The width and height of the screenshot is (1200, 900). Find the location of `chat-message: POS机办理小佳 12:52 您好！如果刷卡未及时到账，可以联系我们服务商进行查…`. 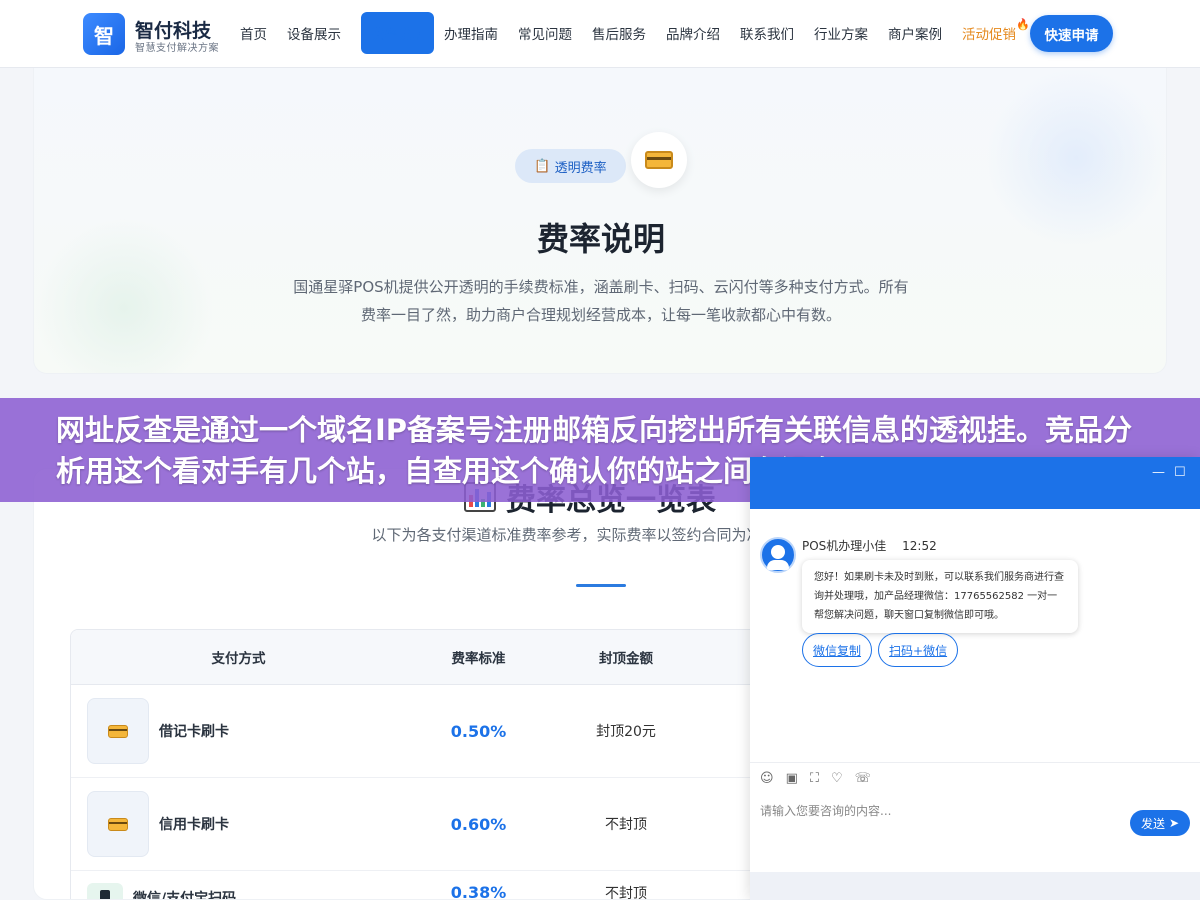

chat-message: POS机办理小佳 12:52 您好！如果刷卡未及时到账，可以联系我们服务商进行查… is located at coordinates (919, 585).